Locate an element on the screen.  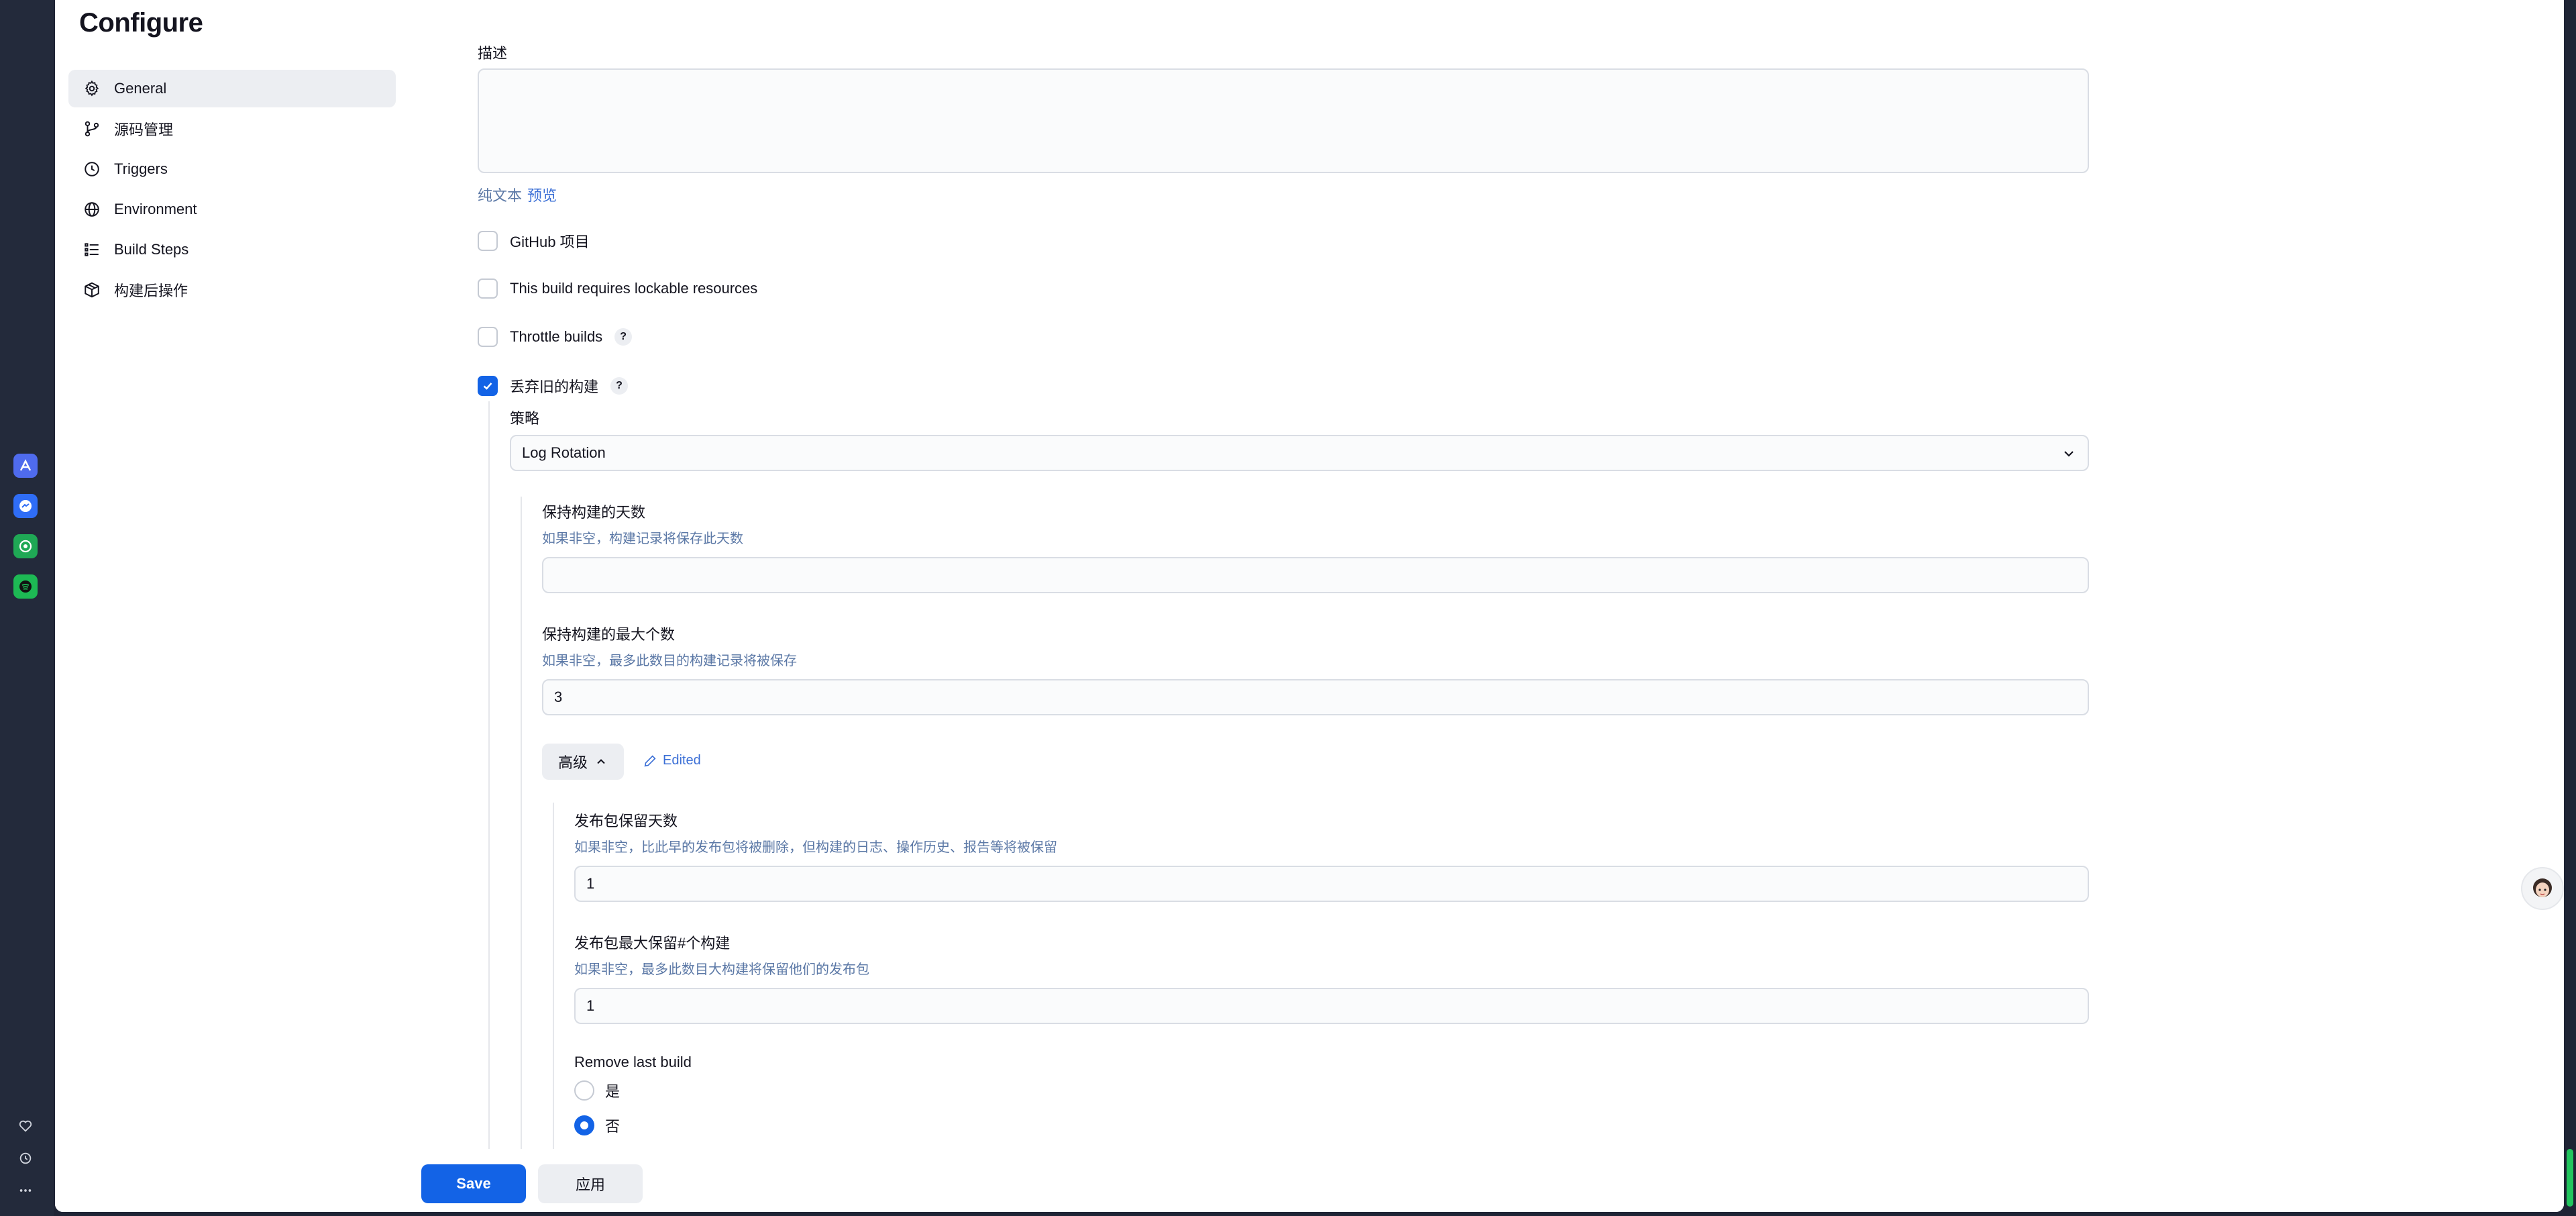
sidebar-item-label: Build Steps is located at coordinates (151, 249).